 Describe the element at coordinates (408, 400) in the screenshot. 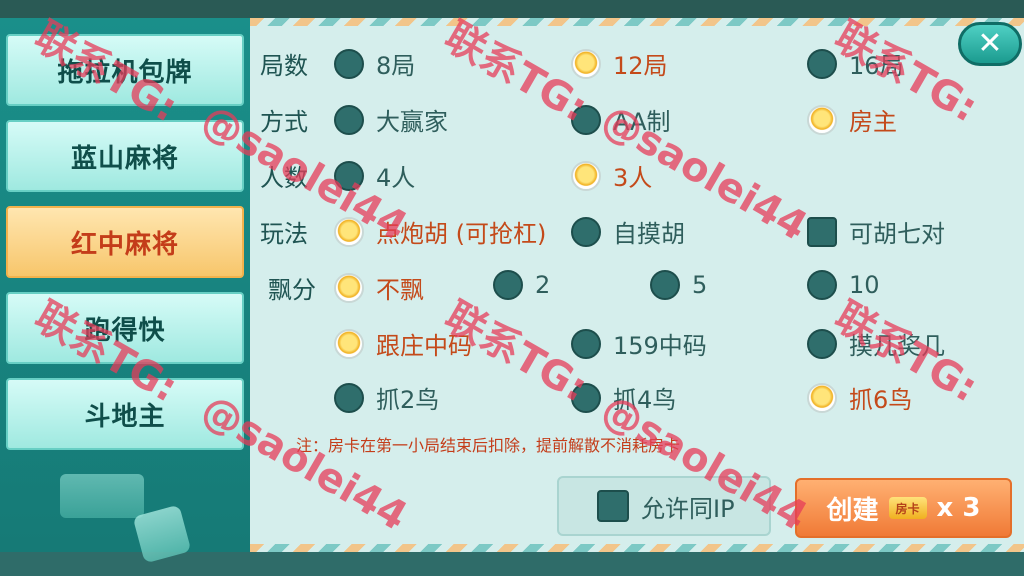

I see `option-label: 抓2鸟` at that location.